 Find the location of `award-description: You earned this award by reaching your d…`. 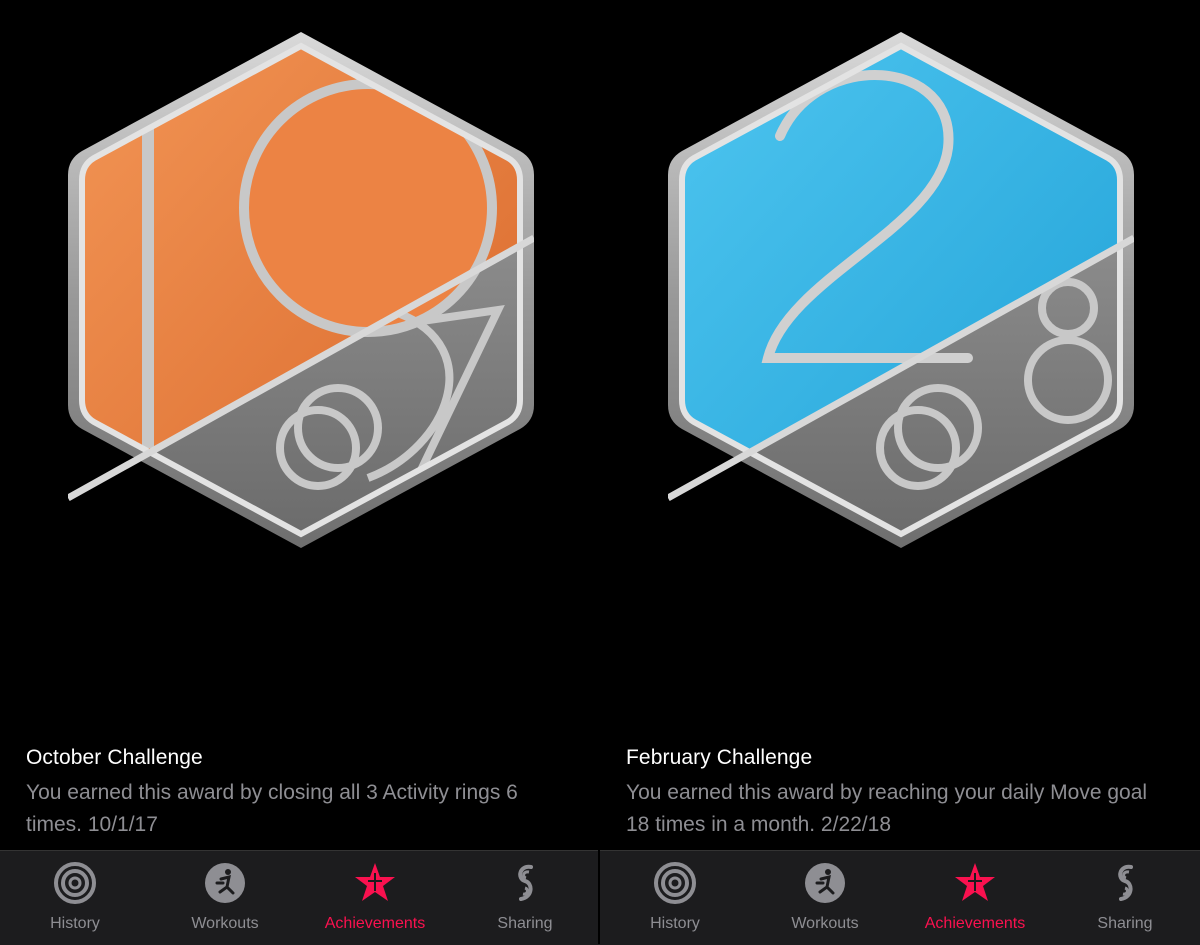

award-description: You earned this award by reaching your d… is located at coordinates (887, 808).